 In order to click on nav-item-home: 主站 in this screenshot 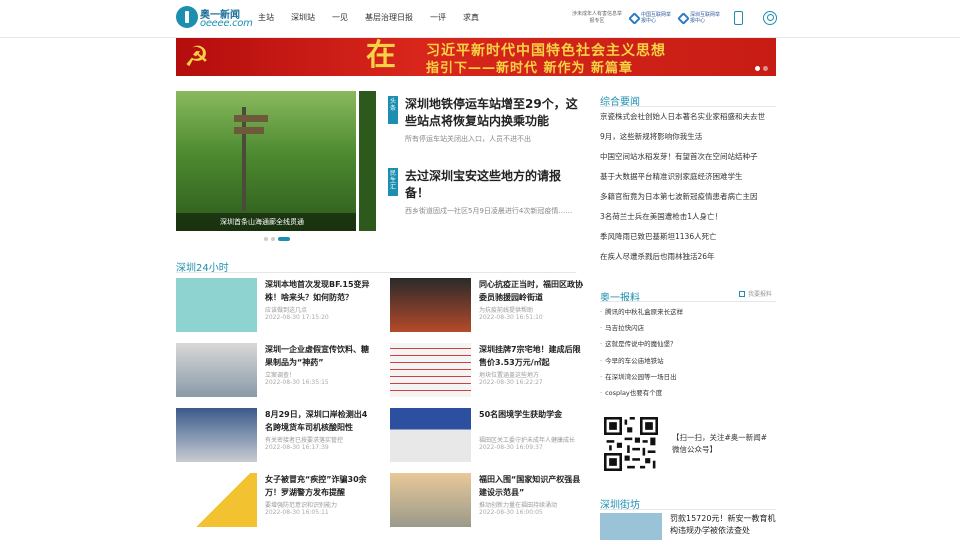, I will do `click(266, 17)`.